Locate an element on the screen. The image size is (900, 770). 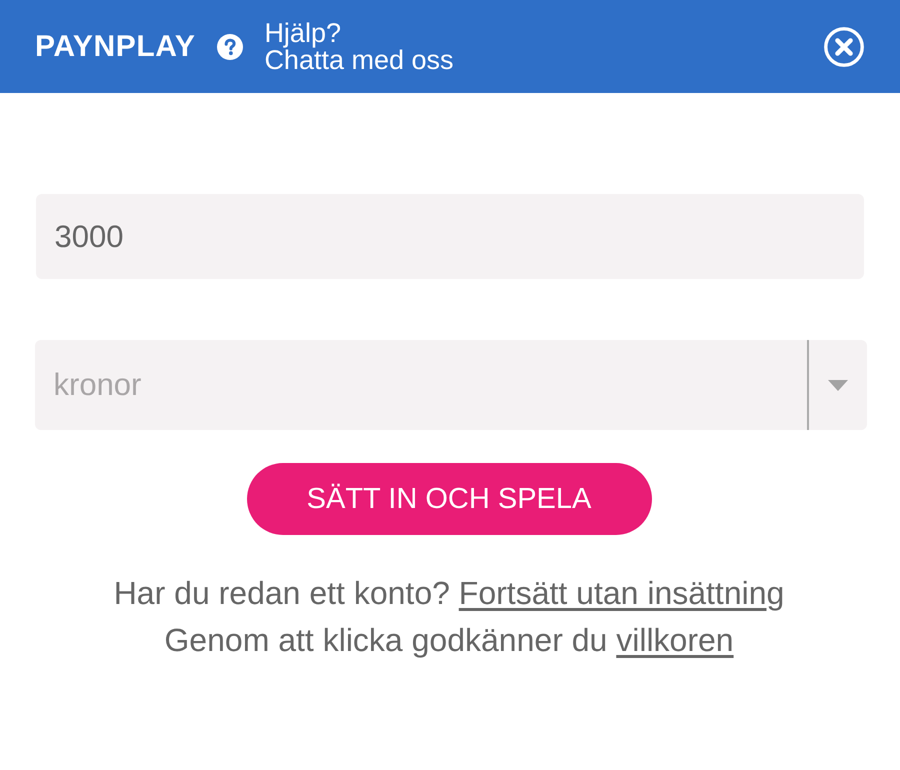
note-text: Har du redan ett konto? Fortsätt utan insättning is located at coordinates (449, 593).